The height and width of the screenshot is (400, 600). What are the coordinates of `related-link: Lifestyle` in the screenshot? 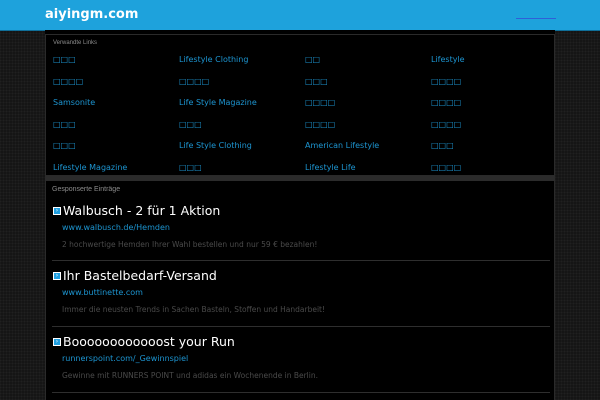 It's located at (490, 66).